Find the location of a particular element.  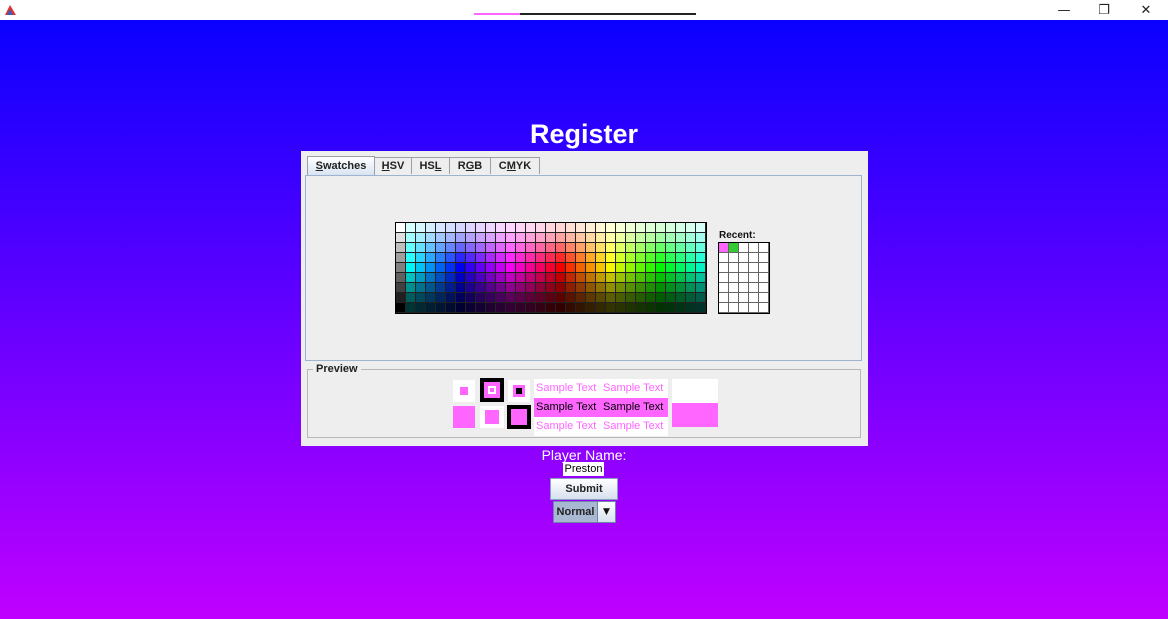

player-name-input: Preston is located at coordinates (583, 469).